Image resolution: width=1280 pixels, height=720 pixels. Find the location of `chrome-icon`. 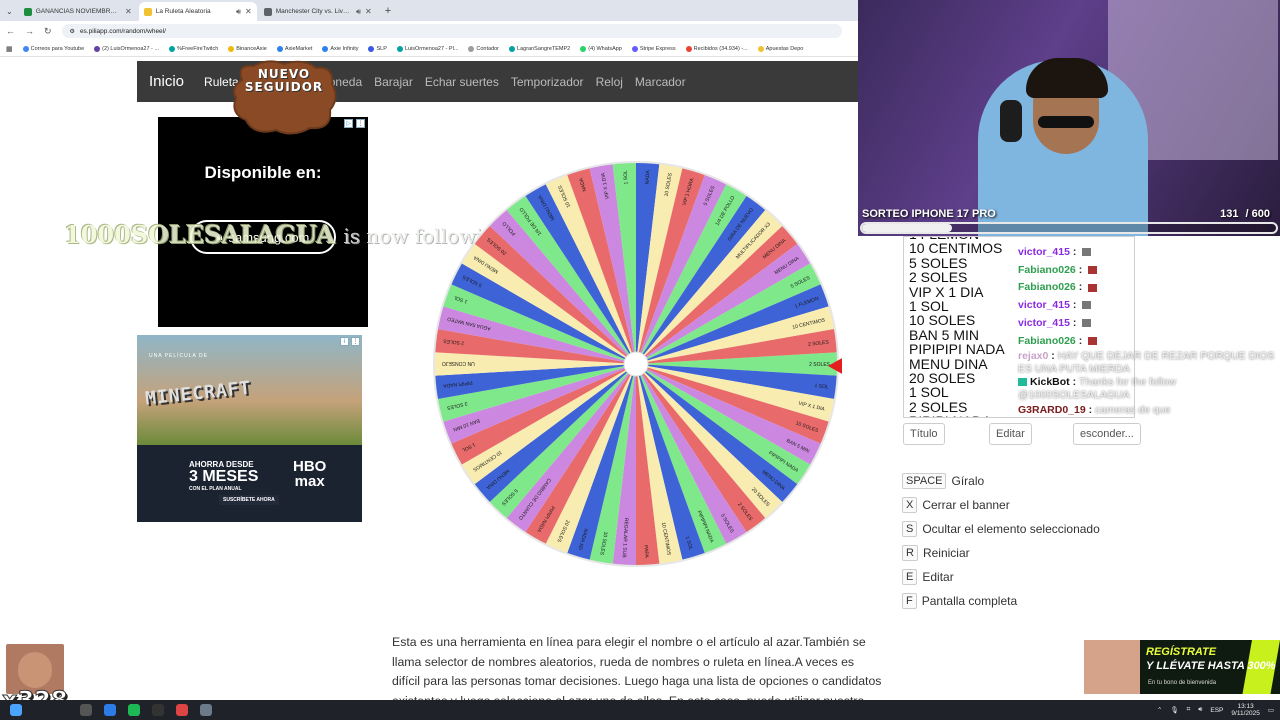

chrome-icon is located at coordinates (110, 710).